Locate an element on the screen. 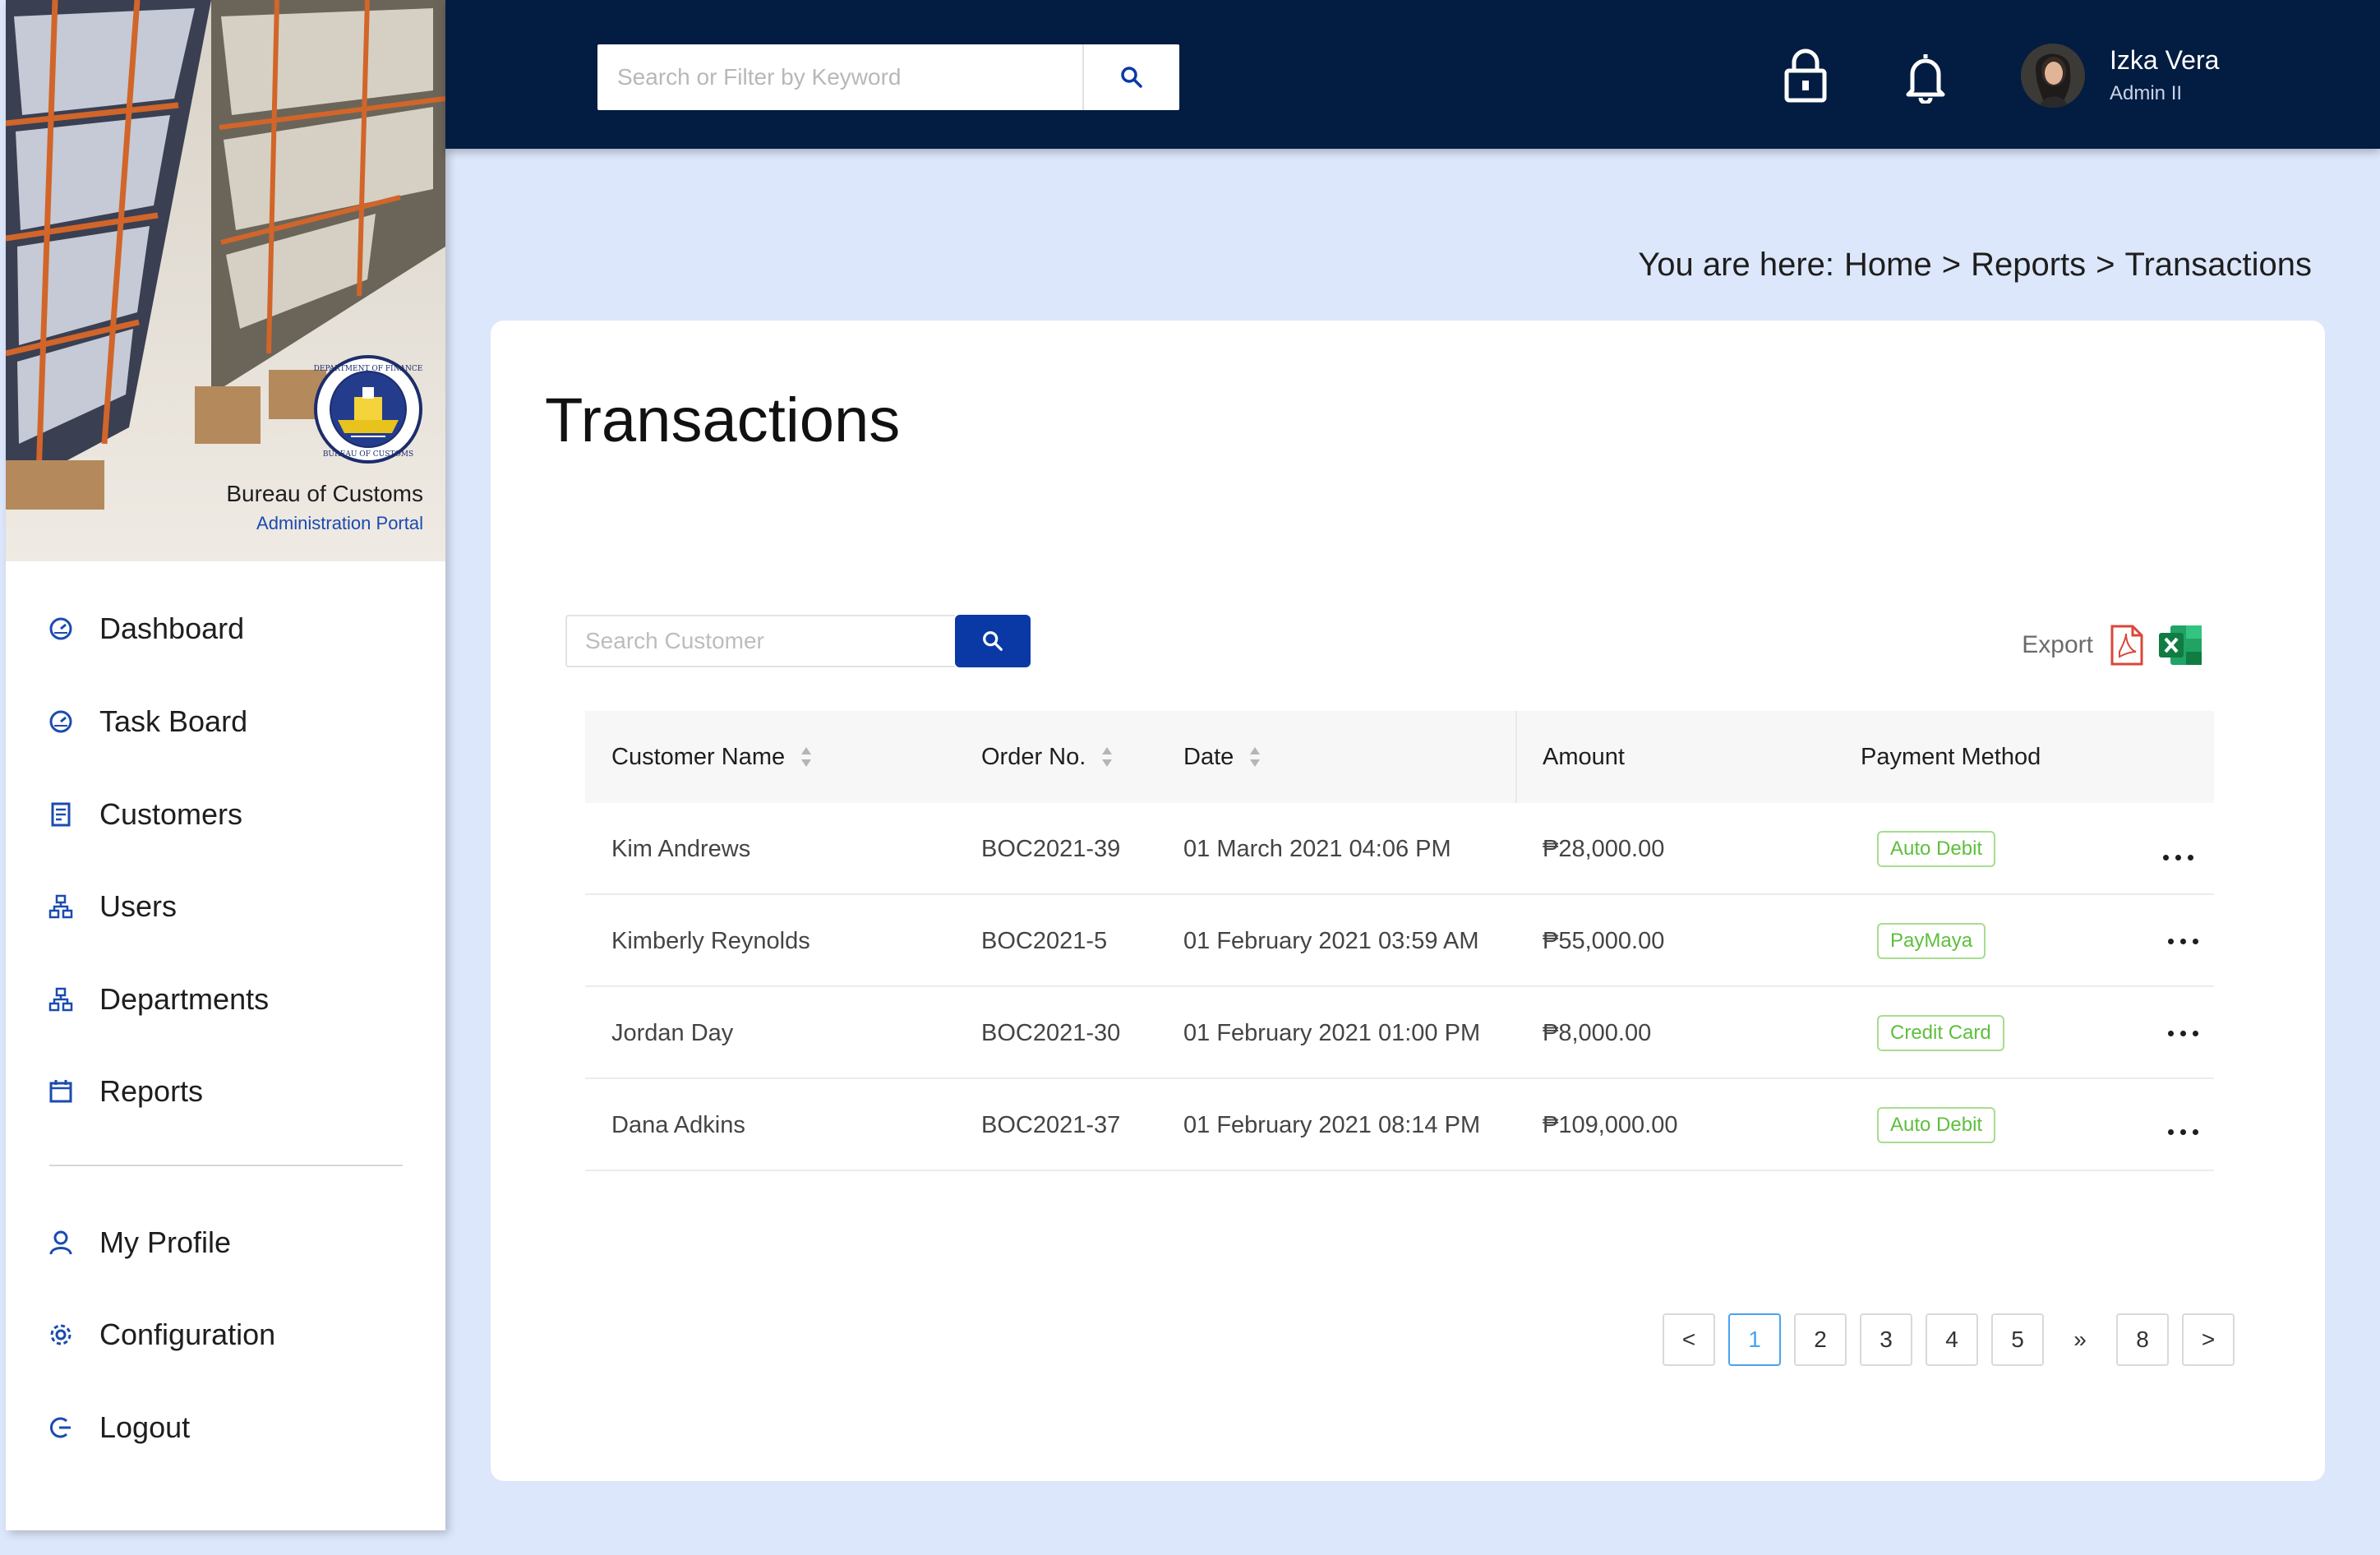 Image resolution: width=2380 pixels, height=1555 pixels. pagination-page-2: 2 is located at coordinates (1820, 1339).